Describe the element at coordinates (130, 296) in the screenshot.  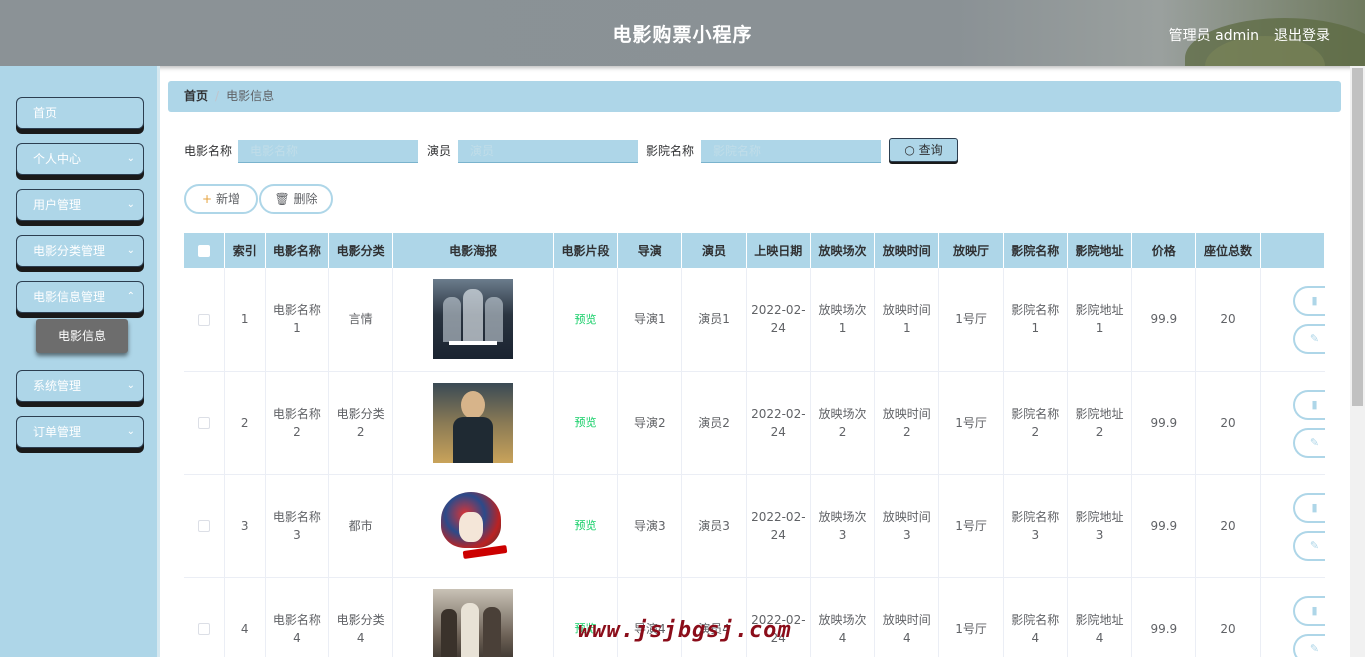
I see `chevron-up-icon: ⌃` at that location.